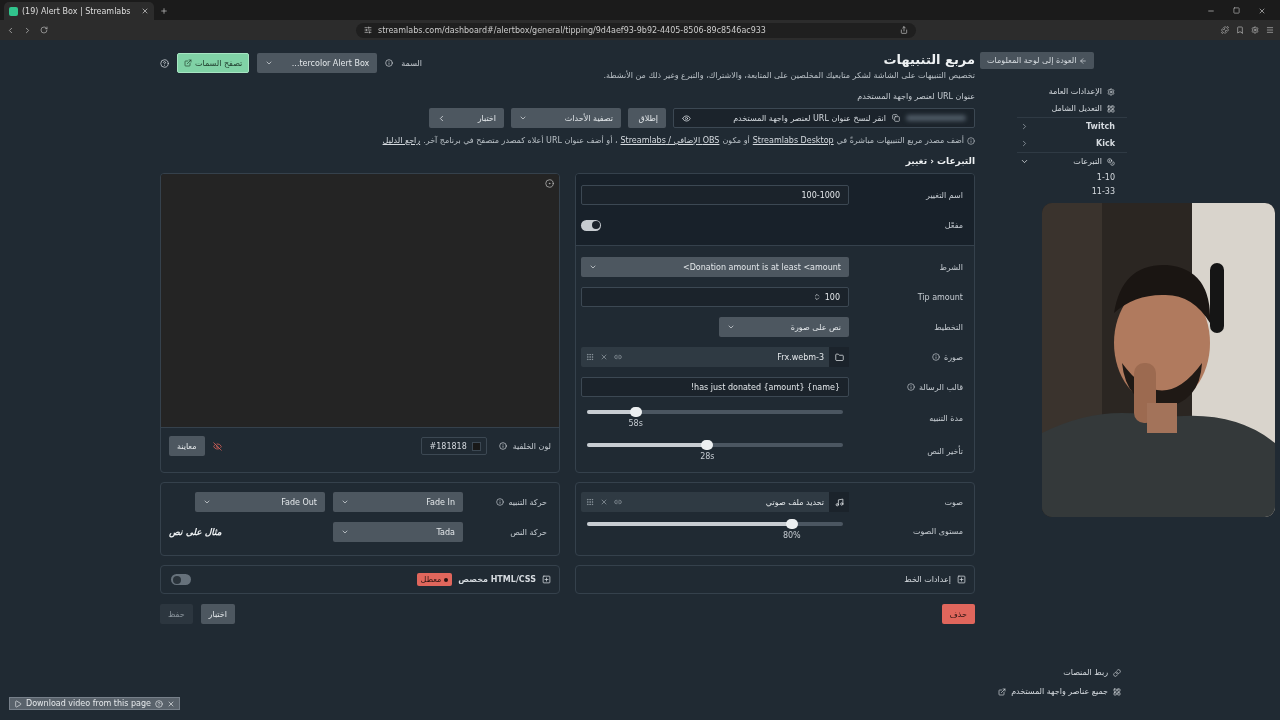 Image resolution: width=1280 pixels, height=720 pixels. Describe the element at coordinates (715, 195) in the screenshot. I see `text-field: 100-1000` at that location.